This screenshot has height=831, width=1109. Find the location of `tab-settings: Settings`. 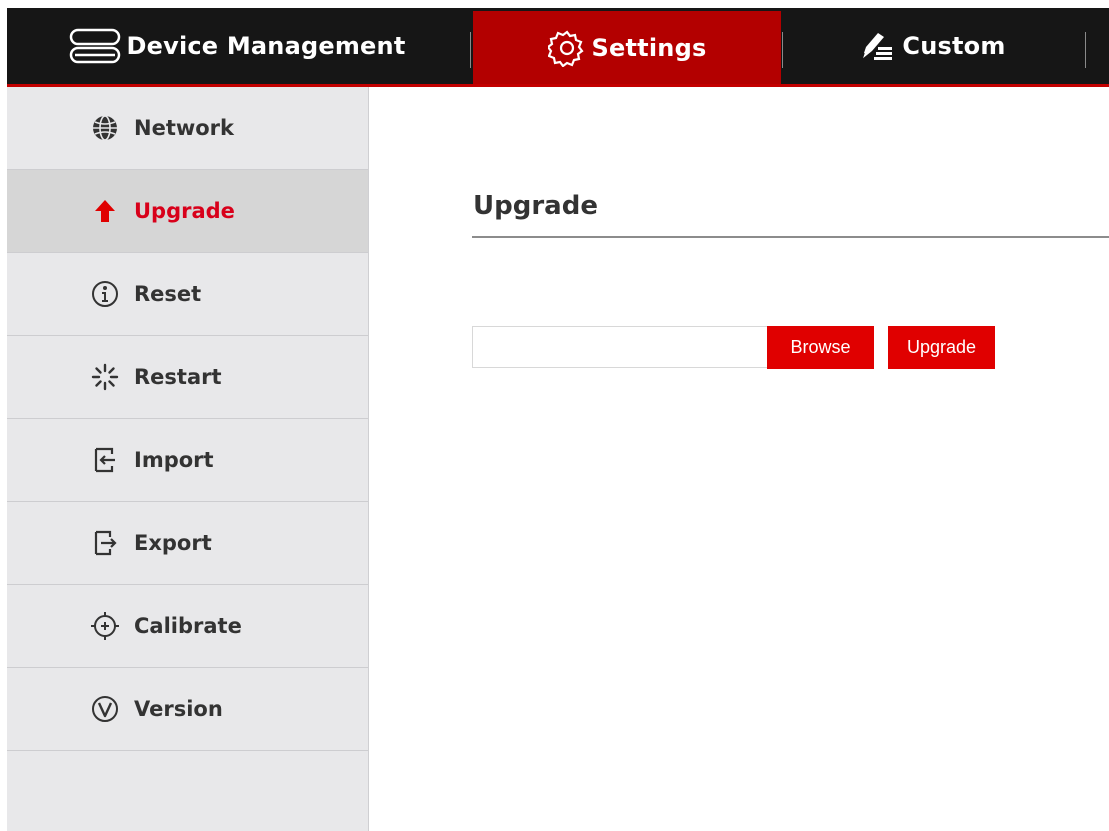

tab-settings: Settings is located at coordinates (627, 47).